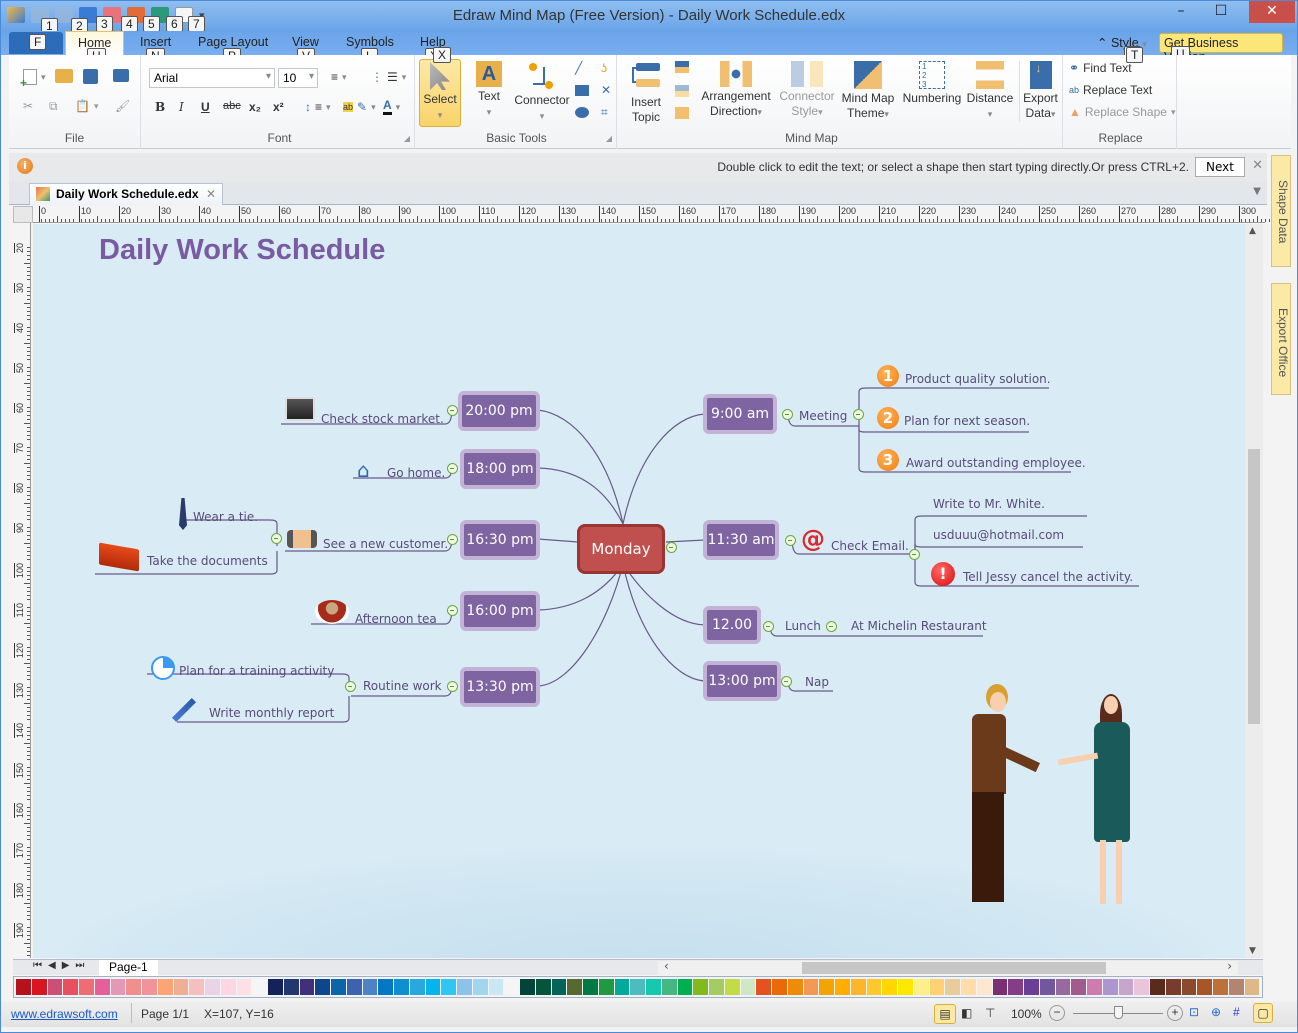 This screenshot has width=1298, height=1033. I want to click on numbering-button: 123 Numbering, so click(932, 83).